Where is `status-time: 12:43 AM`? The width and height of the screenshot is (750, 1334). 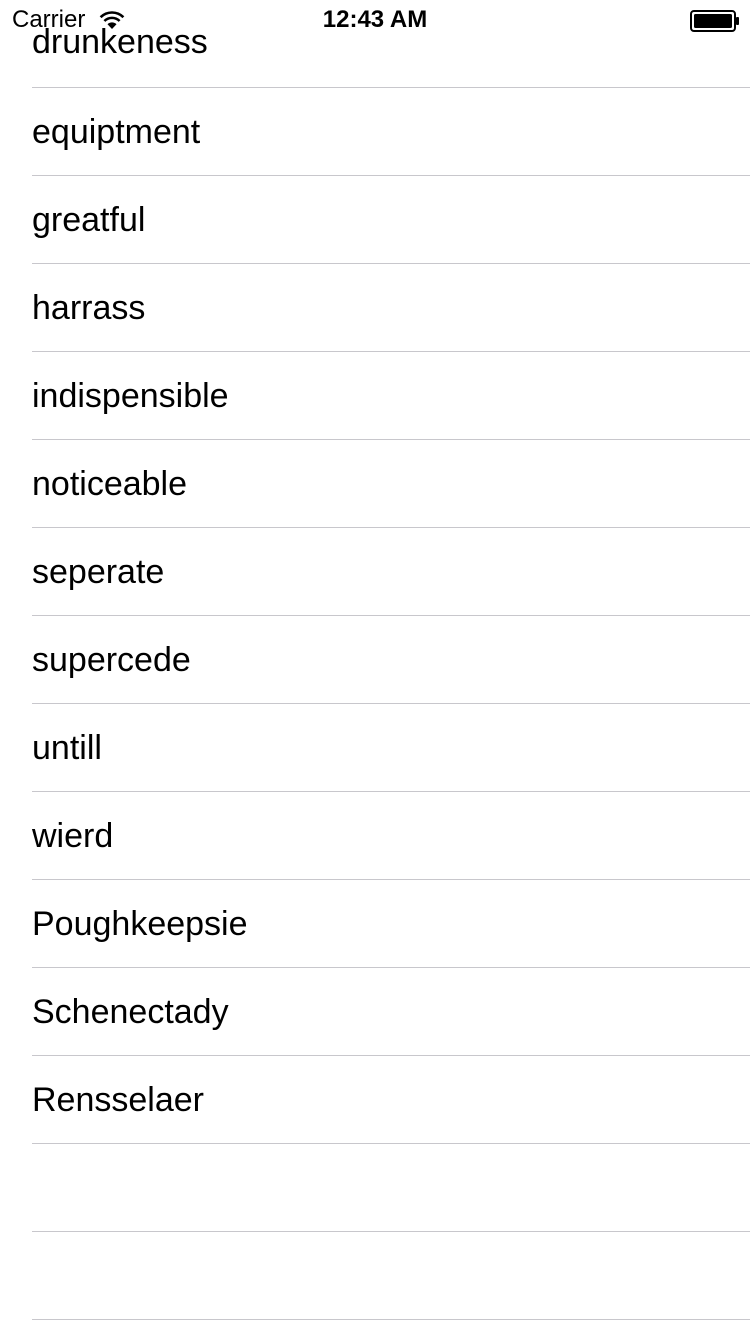
status-time: 12:43 AM is located at coordinates (375, 19).